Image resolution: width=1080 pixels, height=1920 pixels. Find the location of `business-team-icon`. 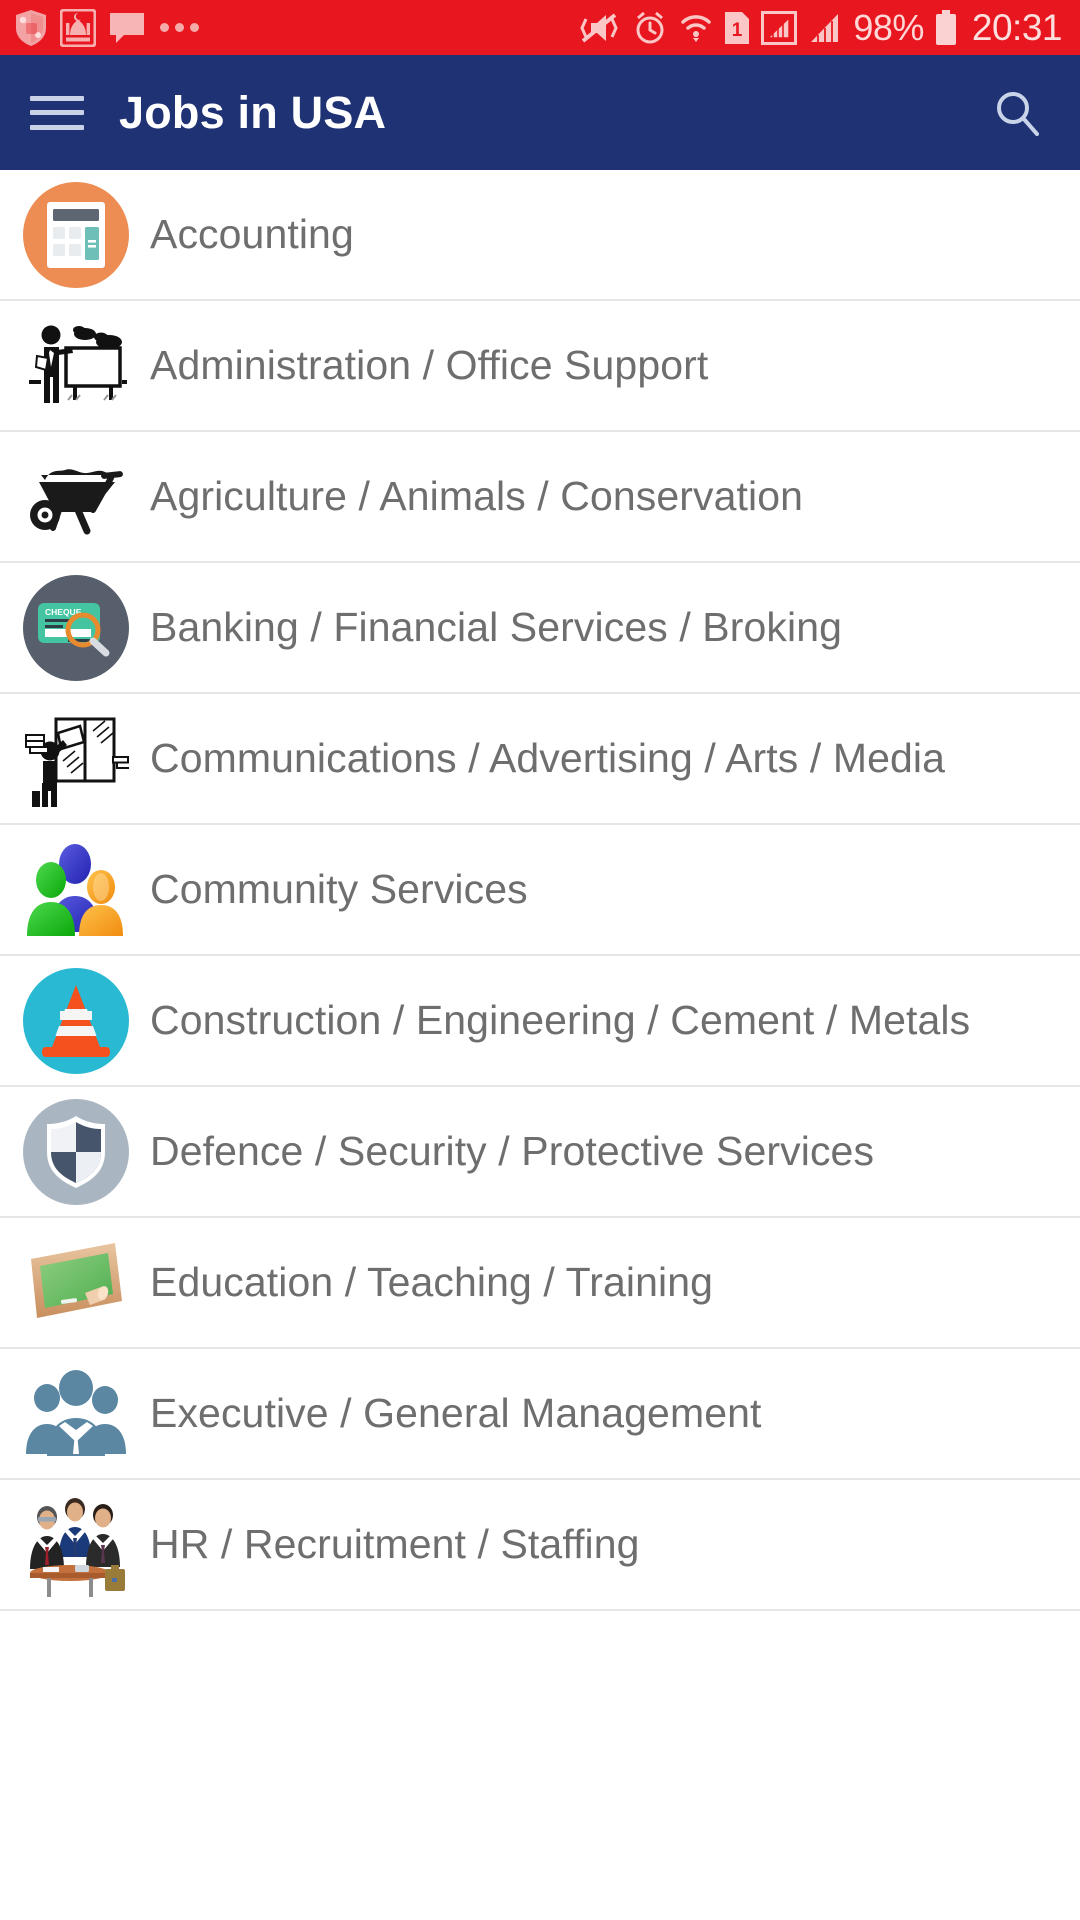

business-team-icon is located at coordinates (76, 1412).